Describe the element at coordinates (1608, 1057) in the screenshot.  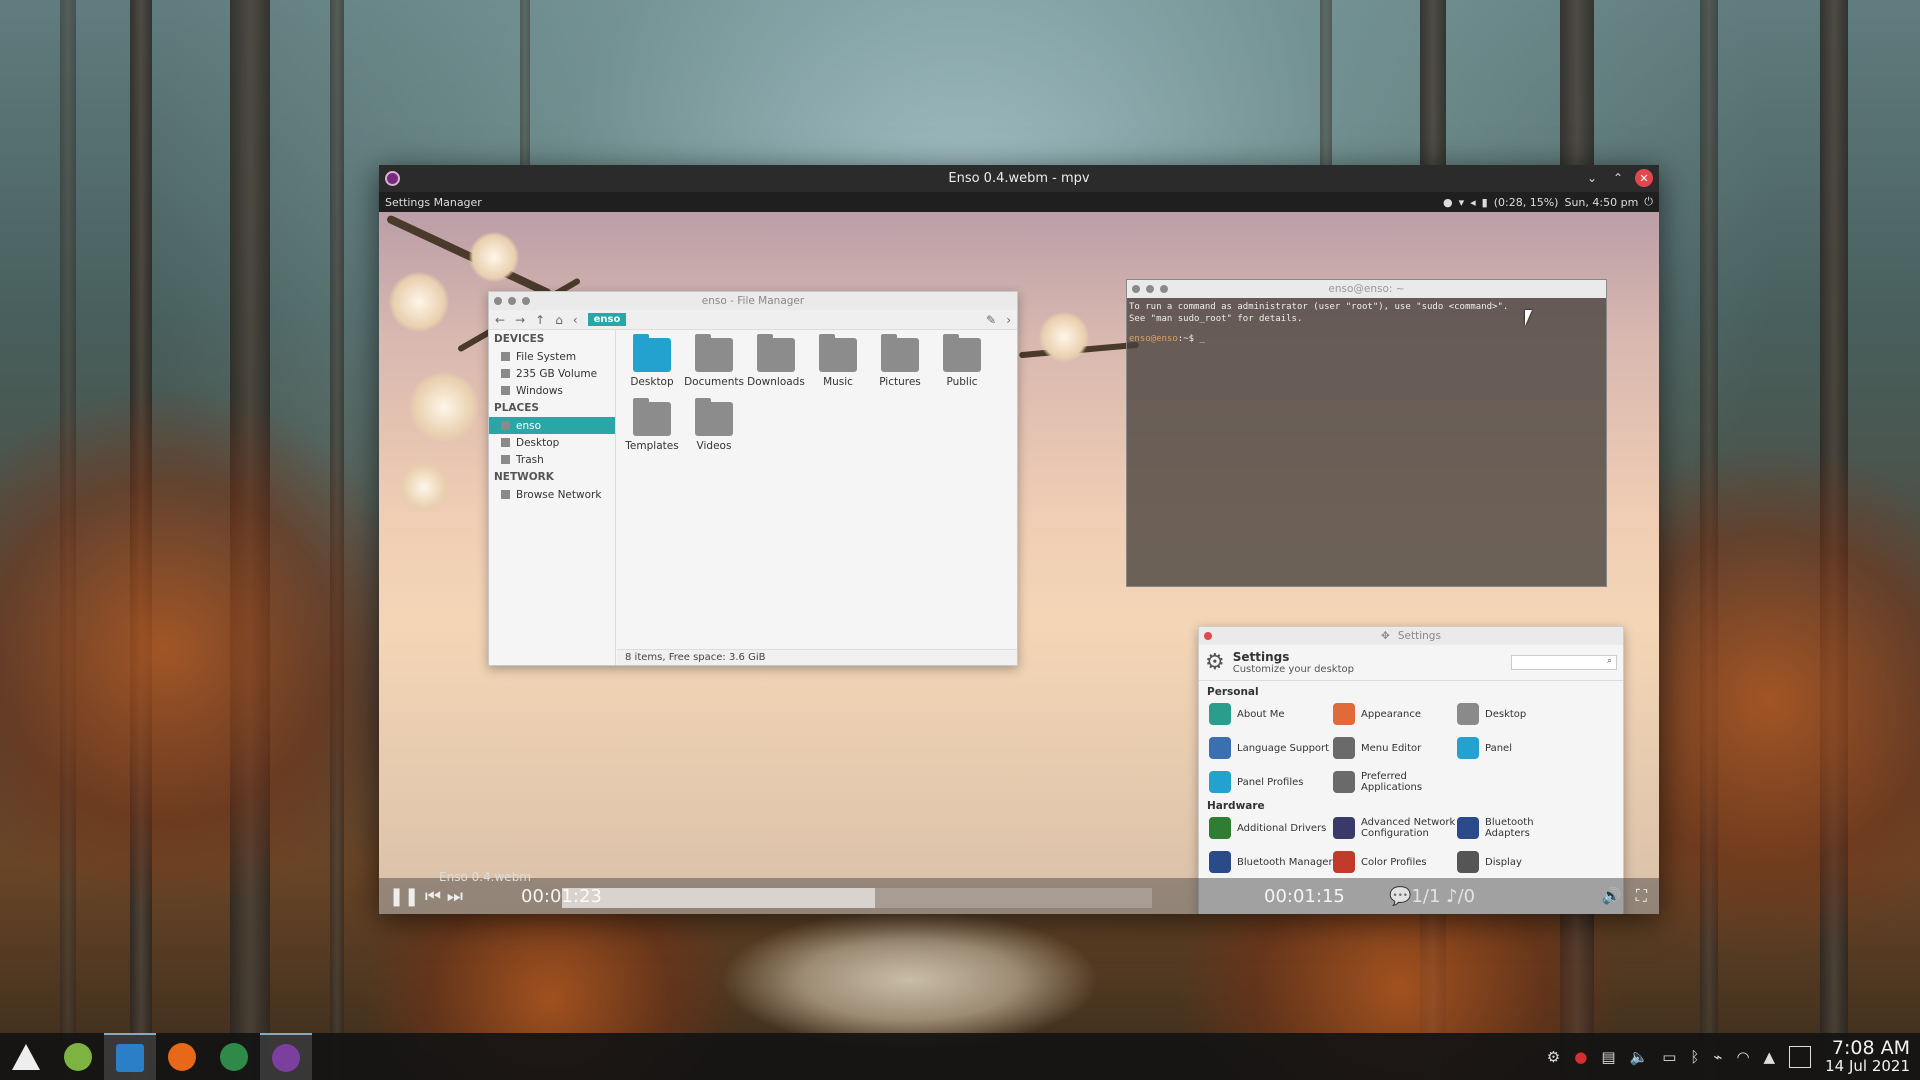
I see `clipboard-icon: ▤` at that location.